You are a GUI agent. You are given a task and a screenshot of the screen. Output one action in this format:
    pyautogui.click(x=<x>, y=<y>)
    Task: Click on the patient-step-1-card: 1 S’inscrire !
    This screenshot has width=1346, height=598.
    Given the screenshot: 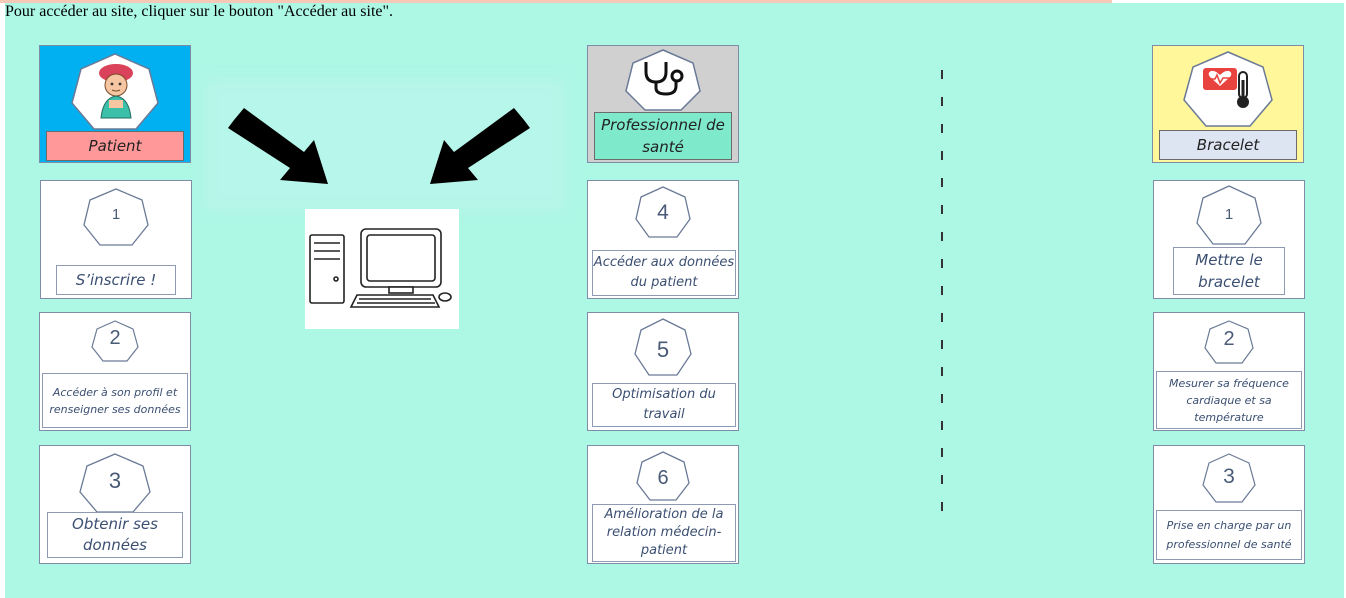 What is the action you would take?
    pyautogui.click(x=116, y=239)
    